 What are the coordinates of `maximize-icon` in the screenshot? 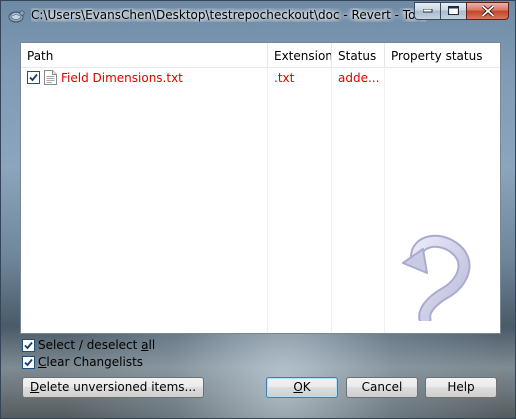 It's located at (453, 10).